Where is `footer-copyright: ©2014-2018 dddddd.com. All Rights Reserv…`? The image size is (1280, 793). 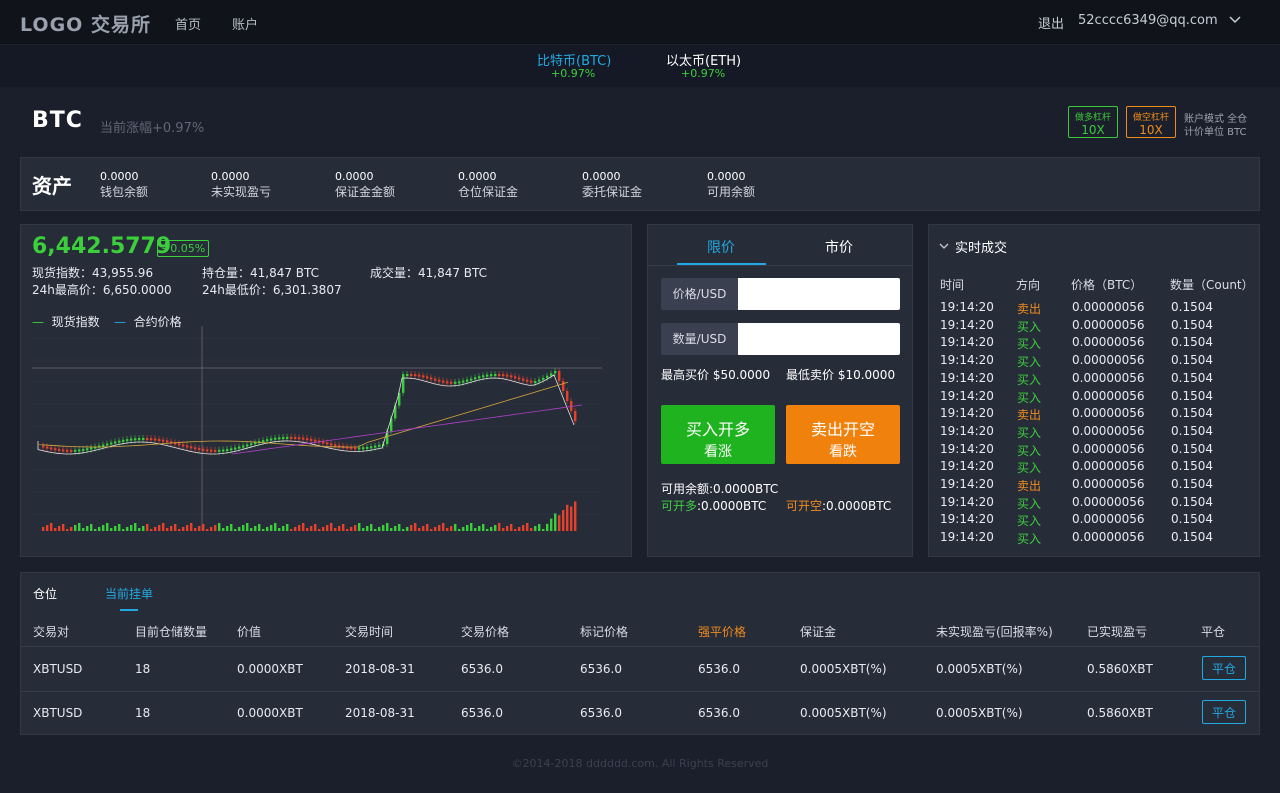
footer-copyright: ©2014-2018 dddddd.com. All Rights Reserv… is located at coordinates (640, 763).